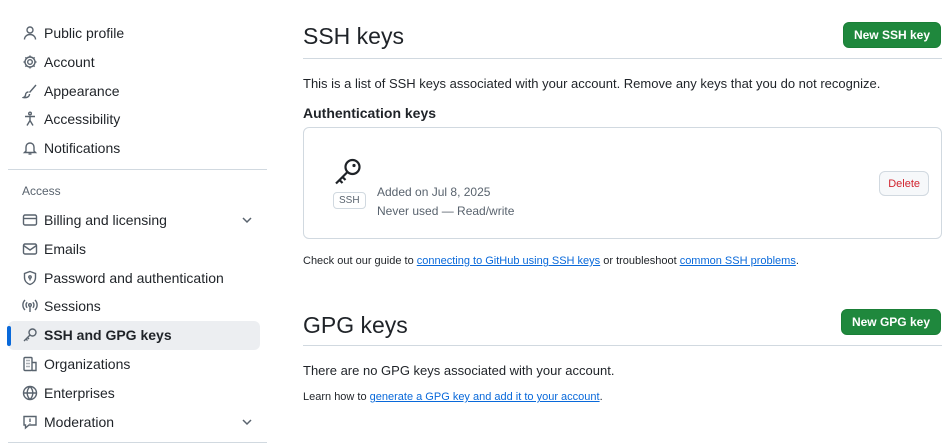 This screenshot has height=444, width=952. What do you see at coordinates (508, 261) in the screenshot?
I see `connecting-ssh-guide-link: connecting to GitHub using SSH keys` at bounding box center [508, 261].